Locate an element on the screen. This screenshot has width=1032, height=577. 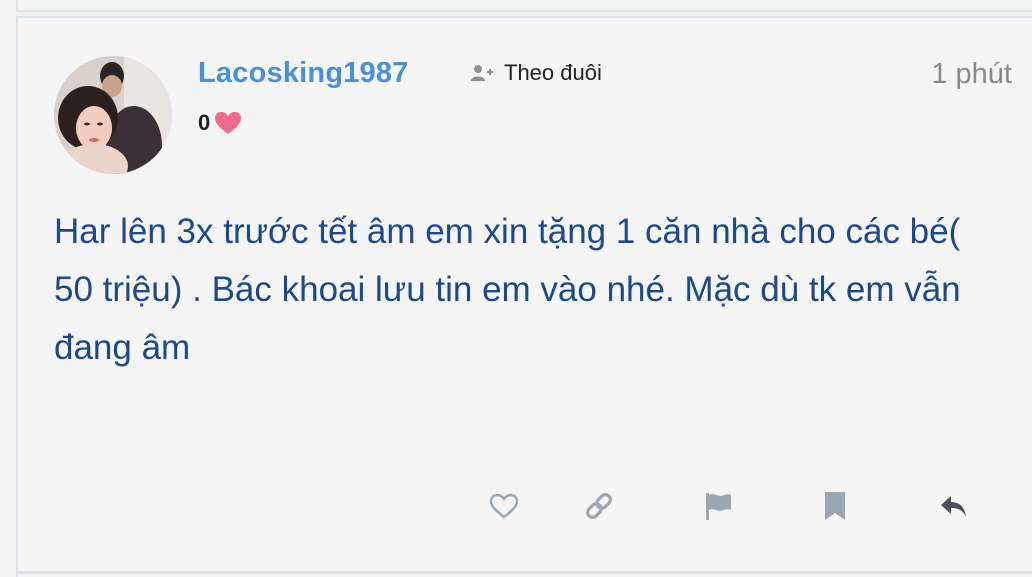
link-icon is located at coordinates (599, 506).